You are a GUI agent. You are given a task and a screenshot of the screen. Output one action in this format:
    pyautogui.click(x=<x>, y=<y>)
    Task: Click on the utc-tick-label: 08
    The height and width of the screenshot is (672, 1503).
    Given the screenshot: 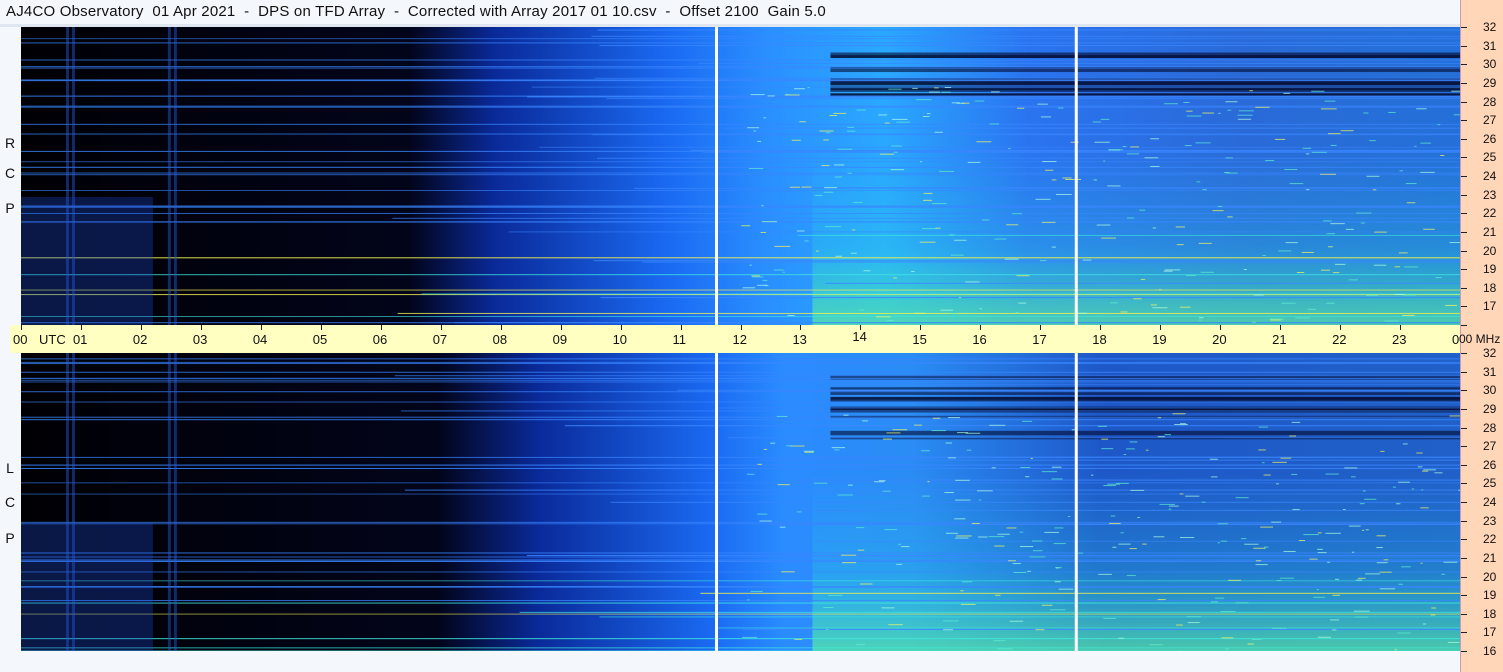 What is the action you would take?
    pyautogui.click(x=500, y=339)
    